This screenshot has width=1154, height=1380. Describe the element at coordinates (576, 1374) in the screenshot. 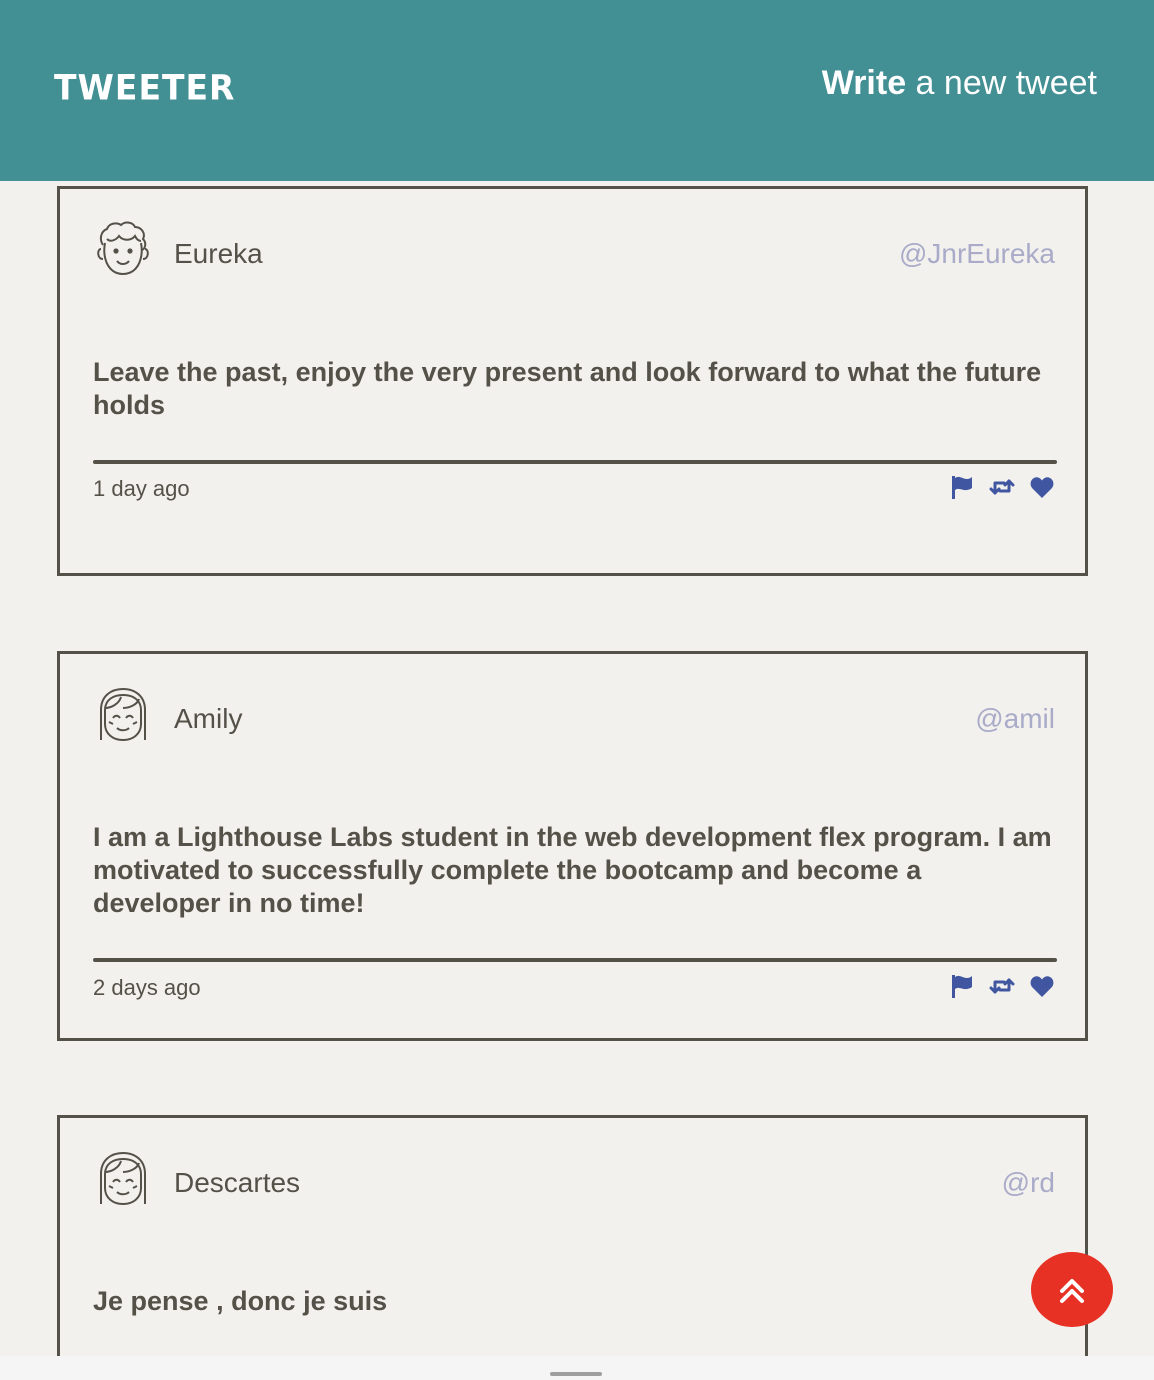

I see `home-indicator` at that location.